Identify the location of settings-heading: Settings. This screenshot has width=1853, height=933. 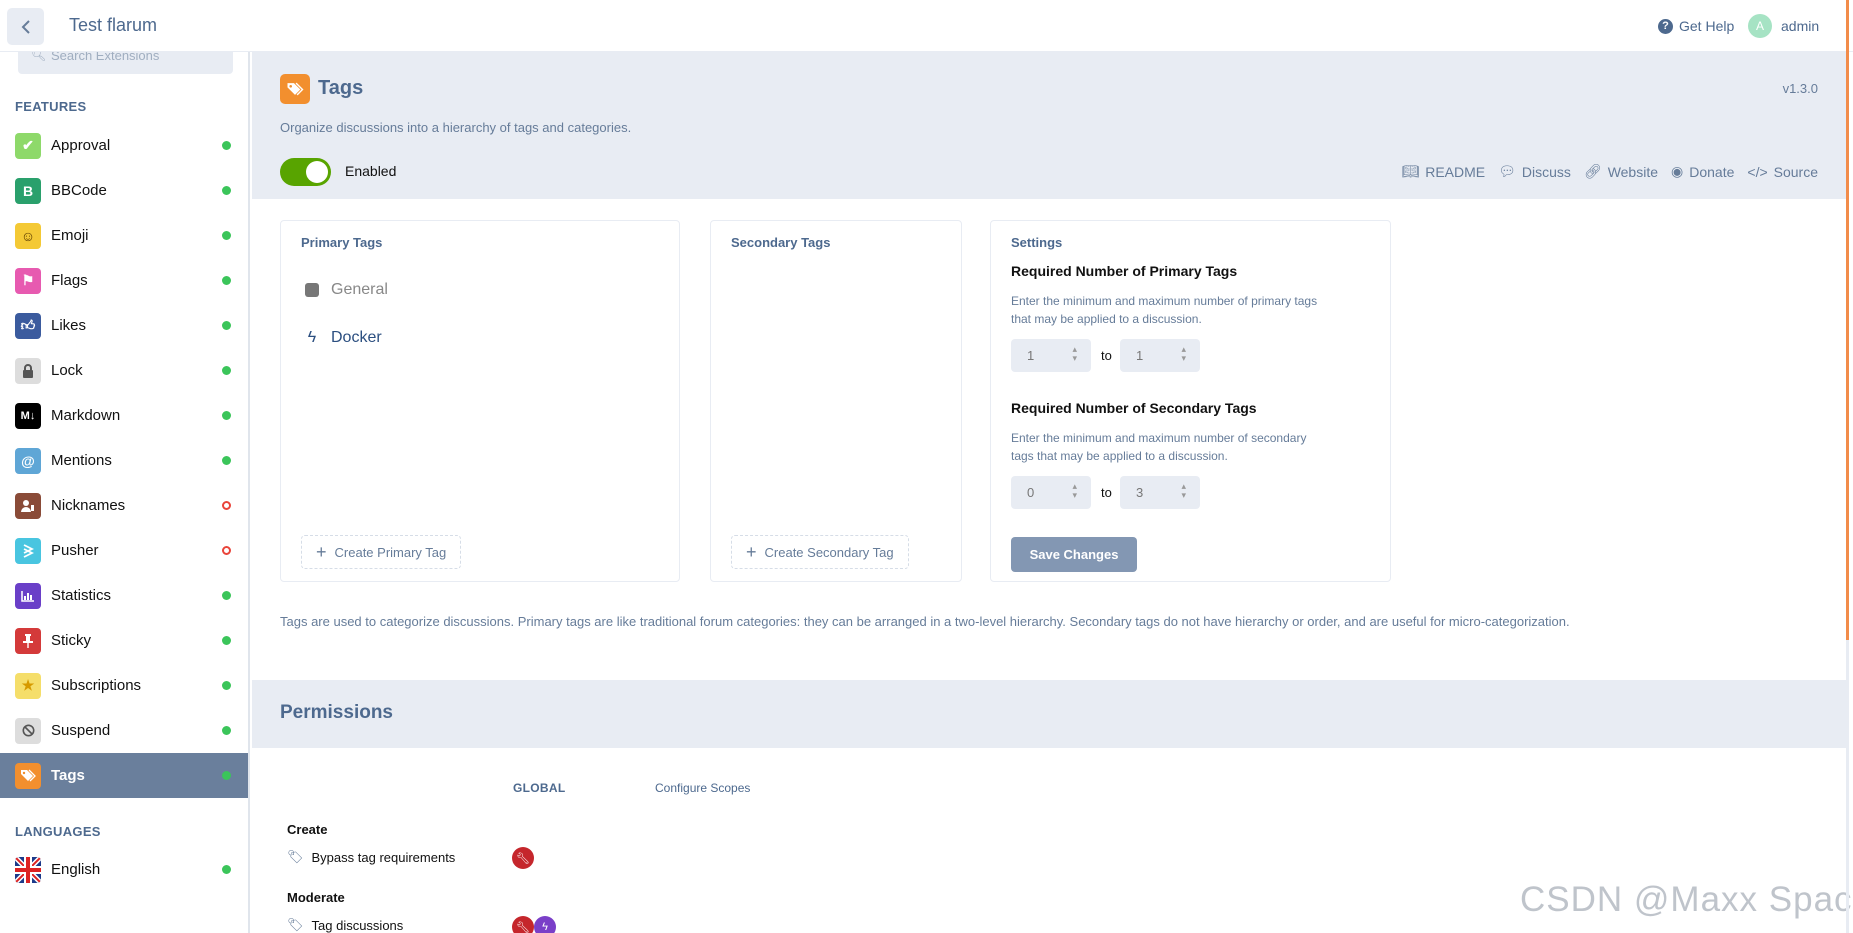
(1037, 242).